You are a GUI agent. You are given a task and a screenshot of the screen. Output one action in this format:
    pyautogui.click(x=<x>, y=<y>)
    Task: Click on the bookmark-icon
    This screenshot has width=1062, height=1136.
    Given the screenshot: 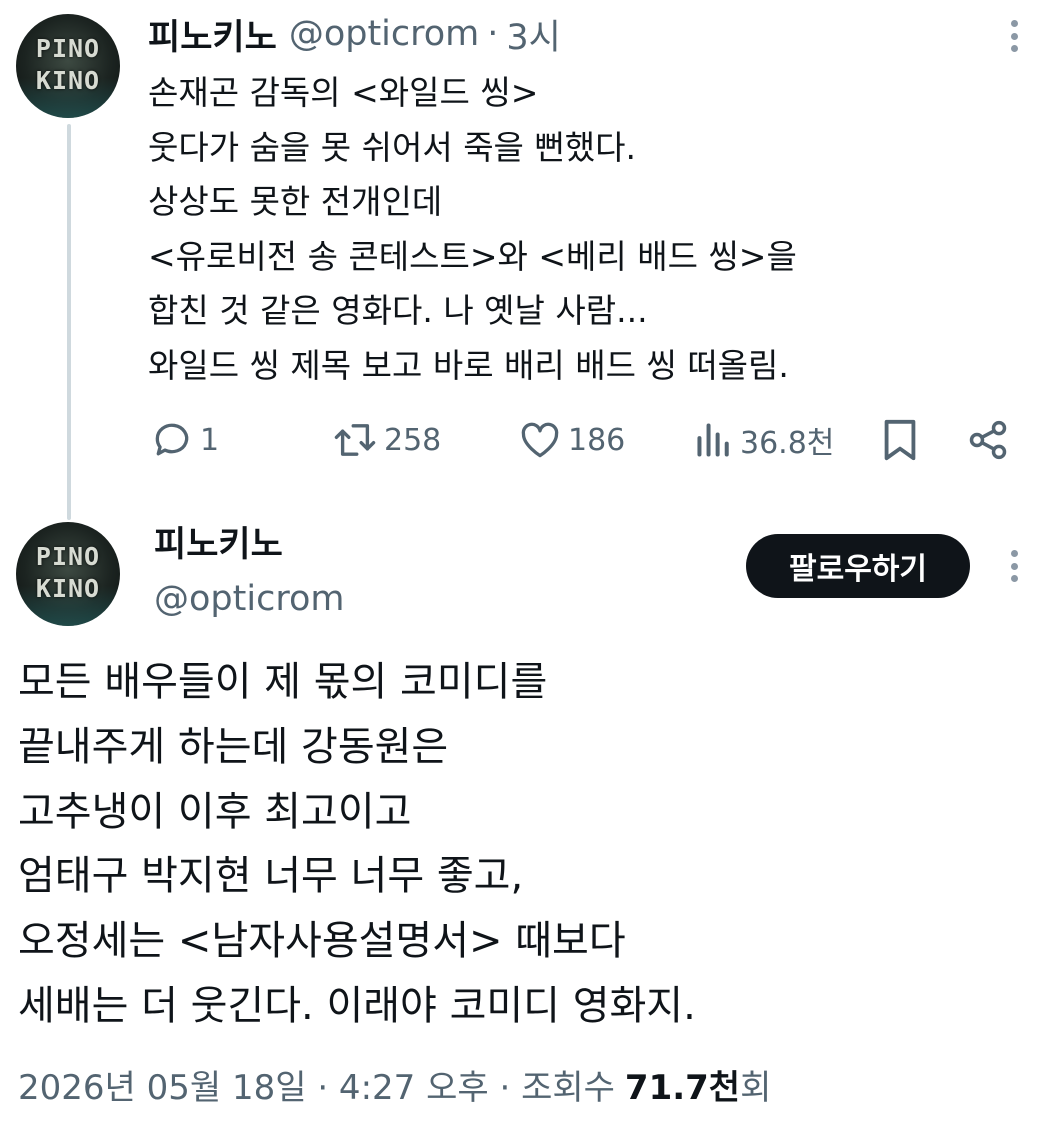 What is the action you would take?
    pyautogui.click(x=900, y=440)
    